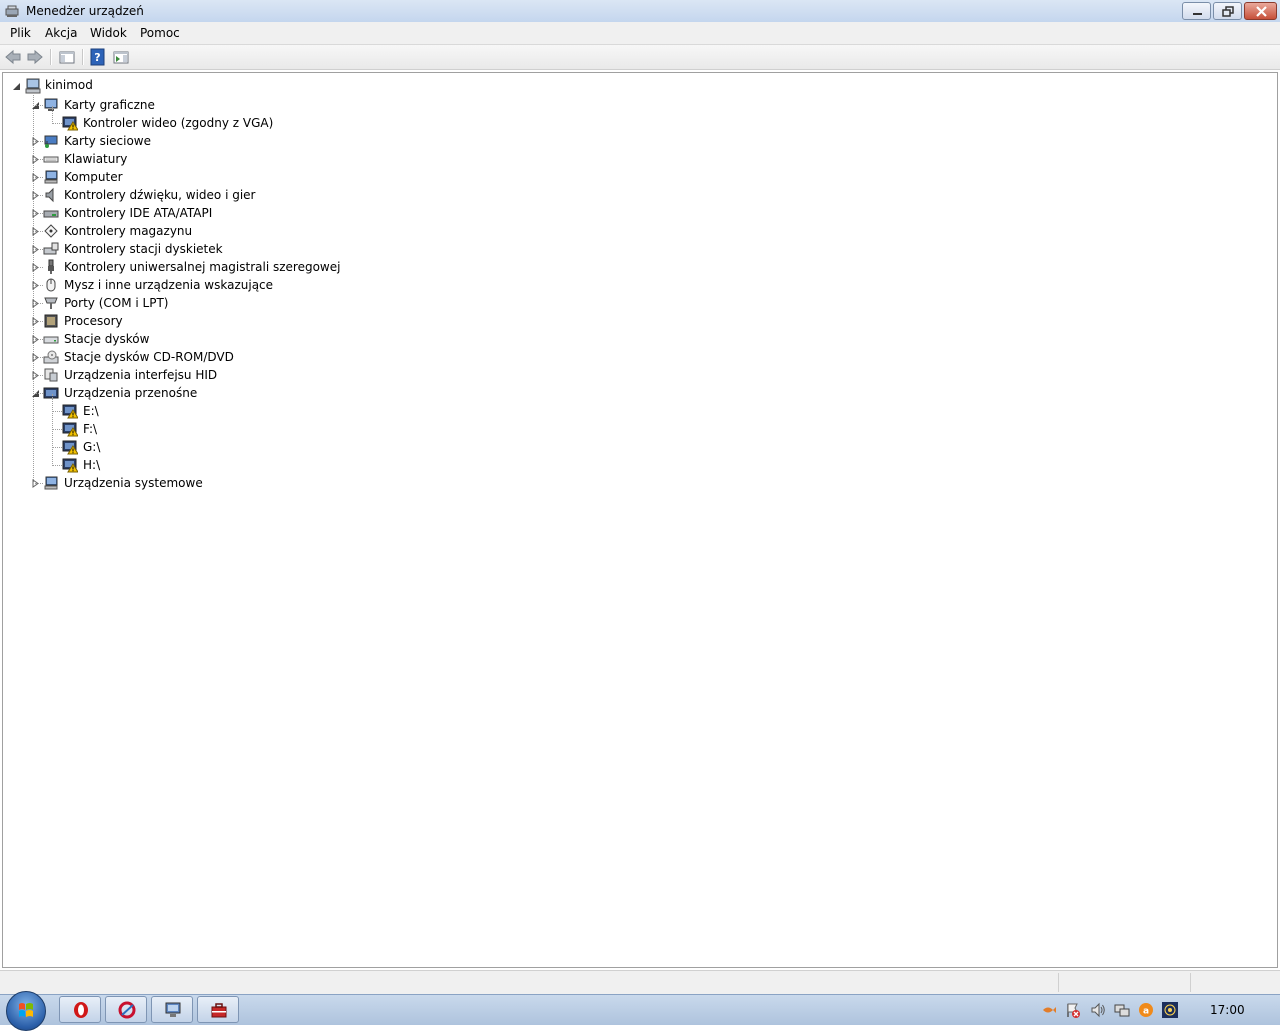  What do you see at coordinates (91, 465) in the screenshot?
I see `tree-device-label: H:\` at bounding box center [91, 465].